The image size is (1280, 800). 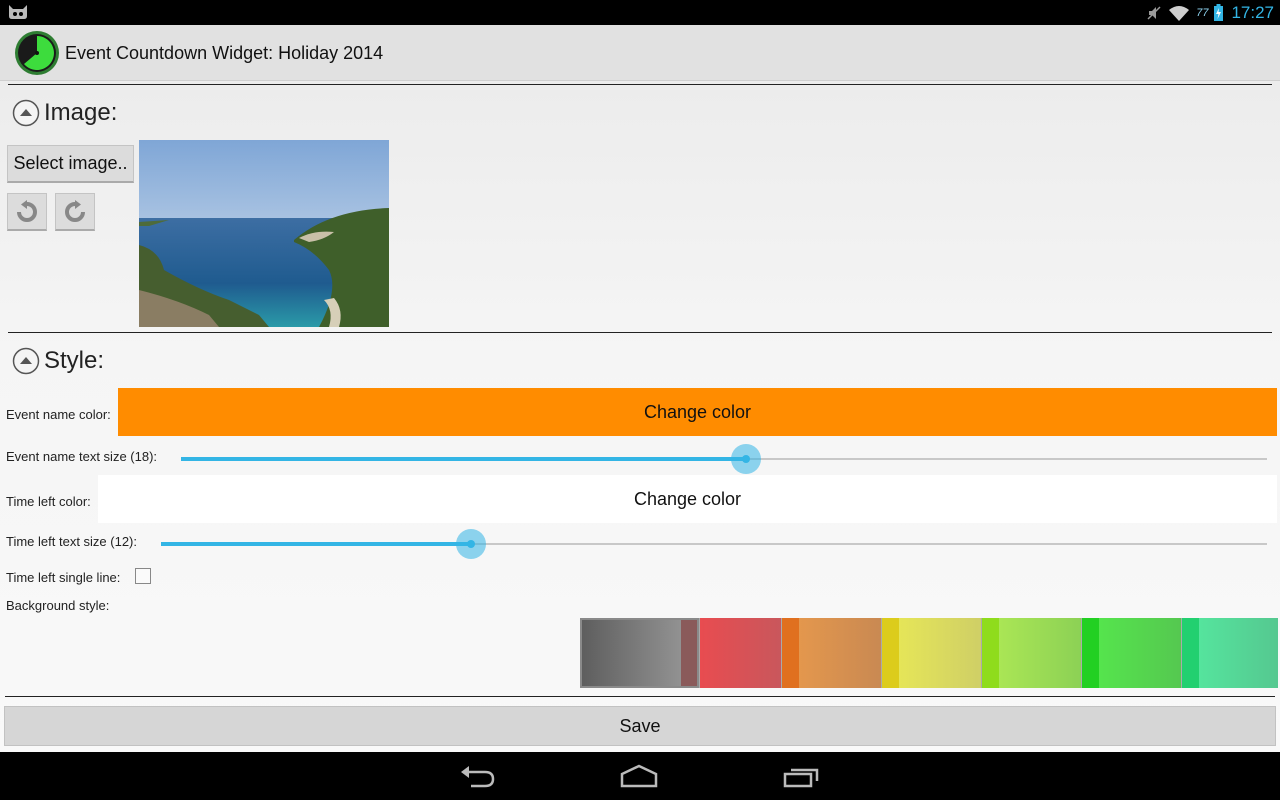 I want to click on status-time: 17:27, so click(x=1252, y=12).